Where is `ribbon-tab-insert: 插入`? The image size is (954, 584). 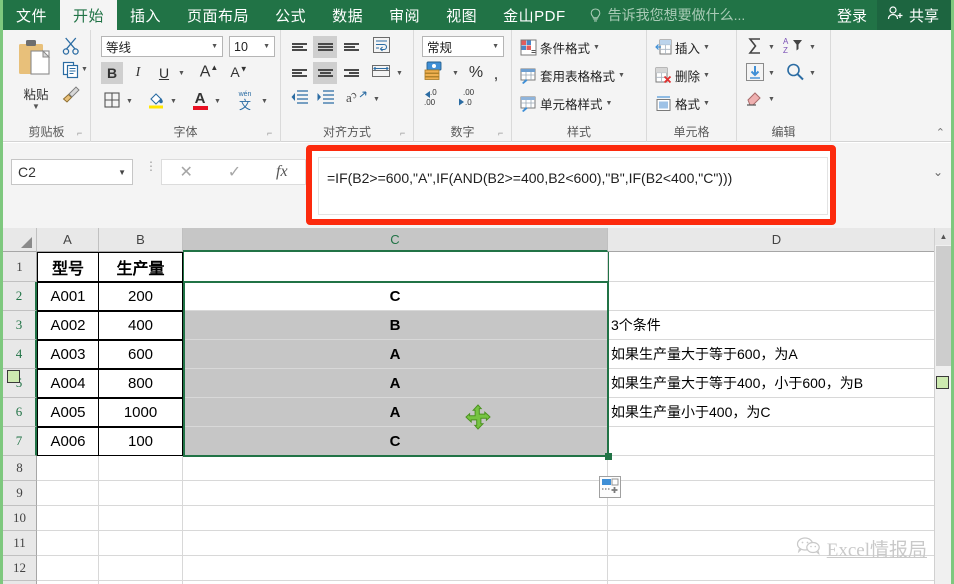 ribbon-tab-insert: 插入 is located at coordinates (145, 15).